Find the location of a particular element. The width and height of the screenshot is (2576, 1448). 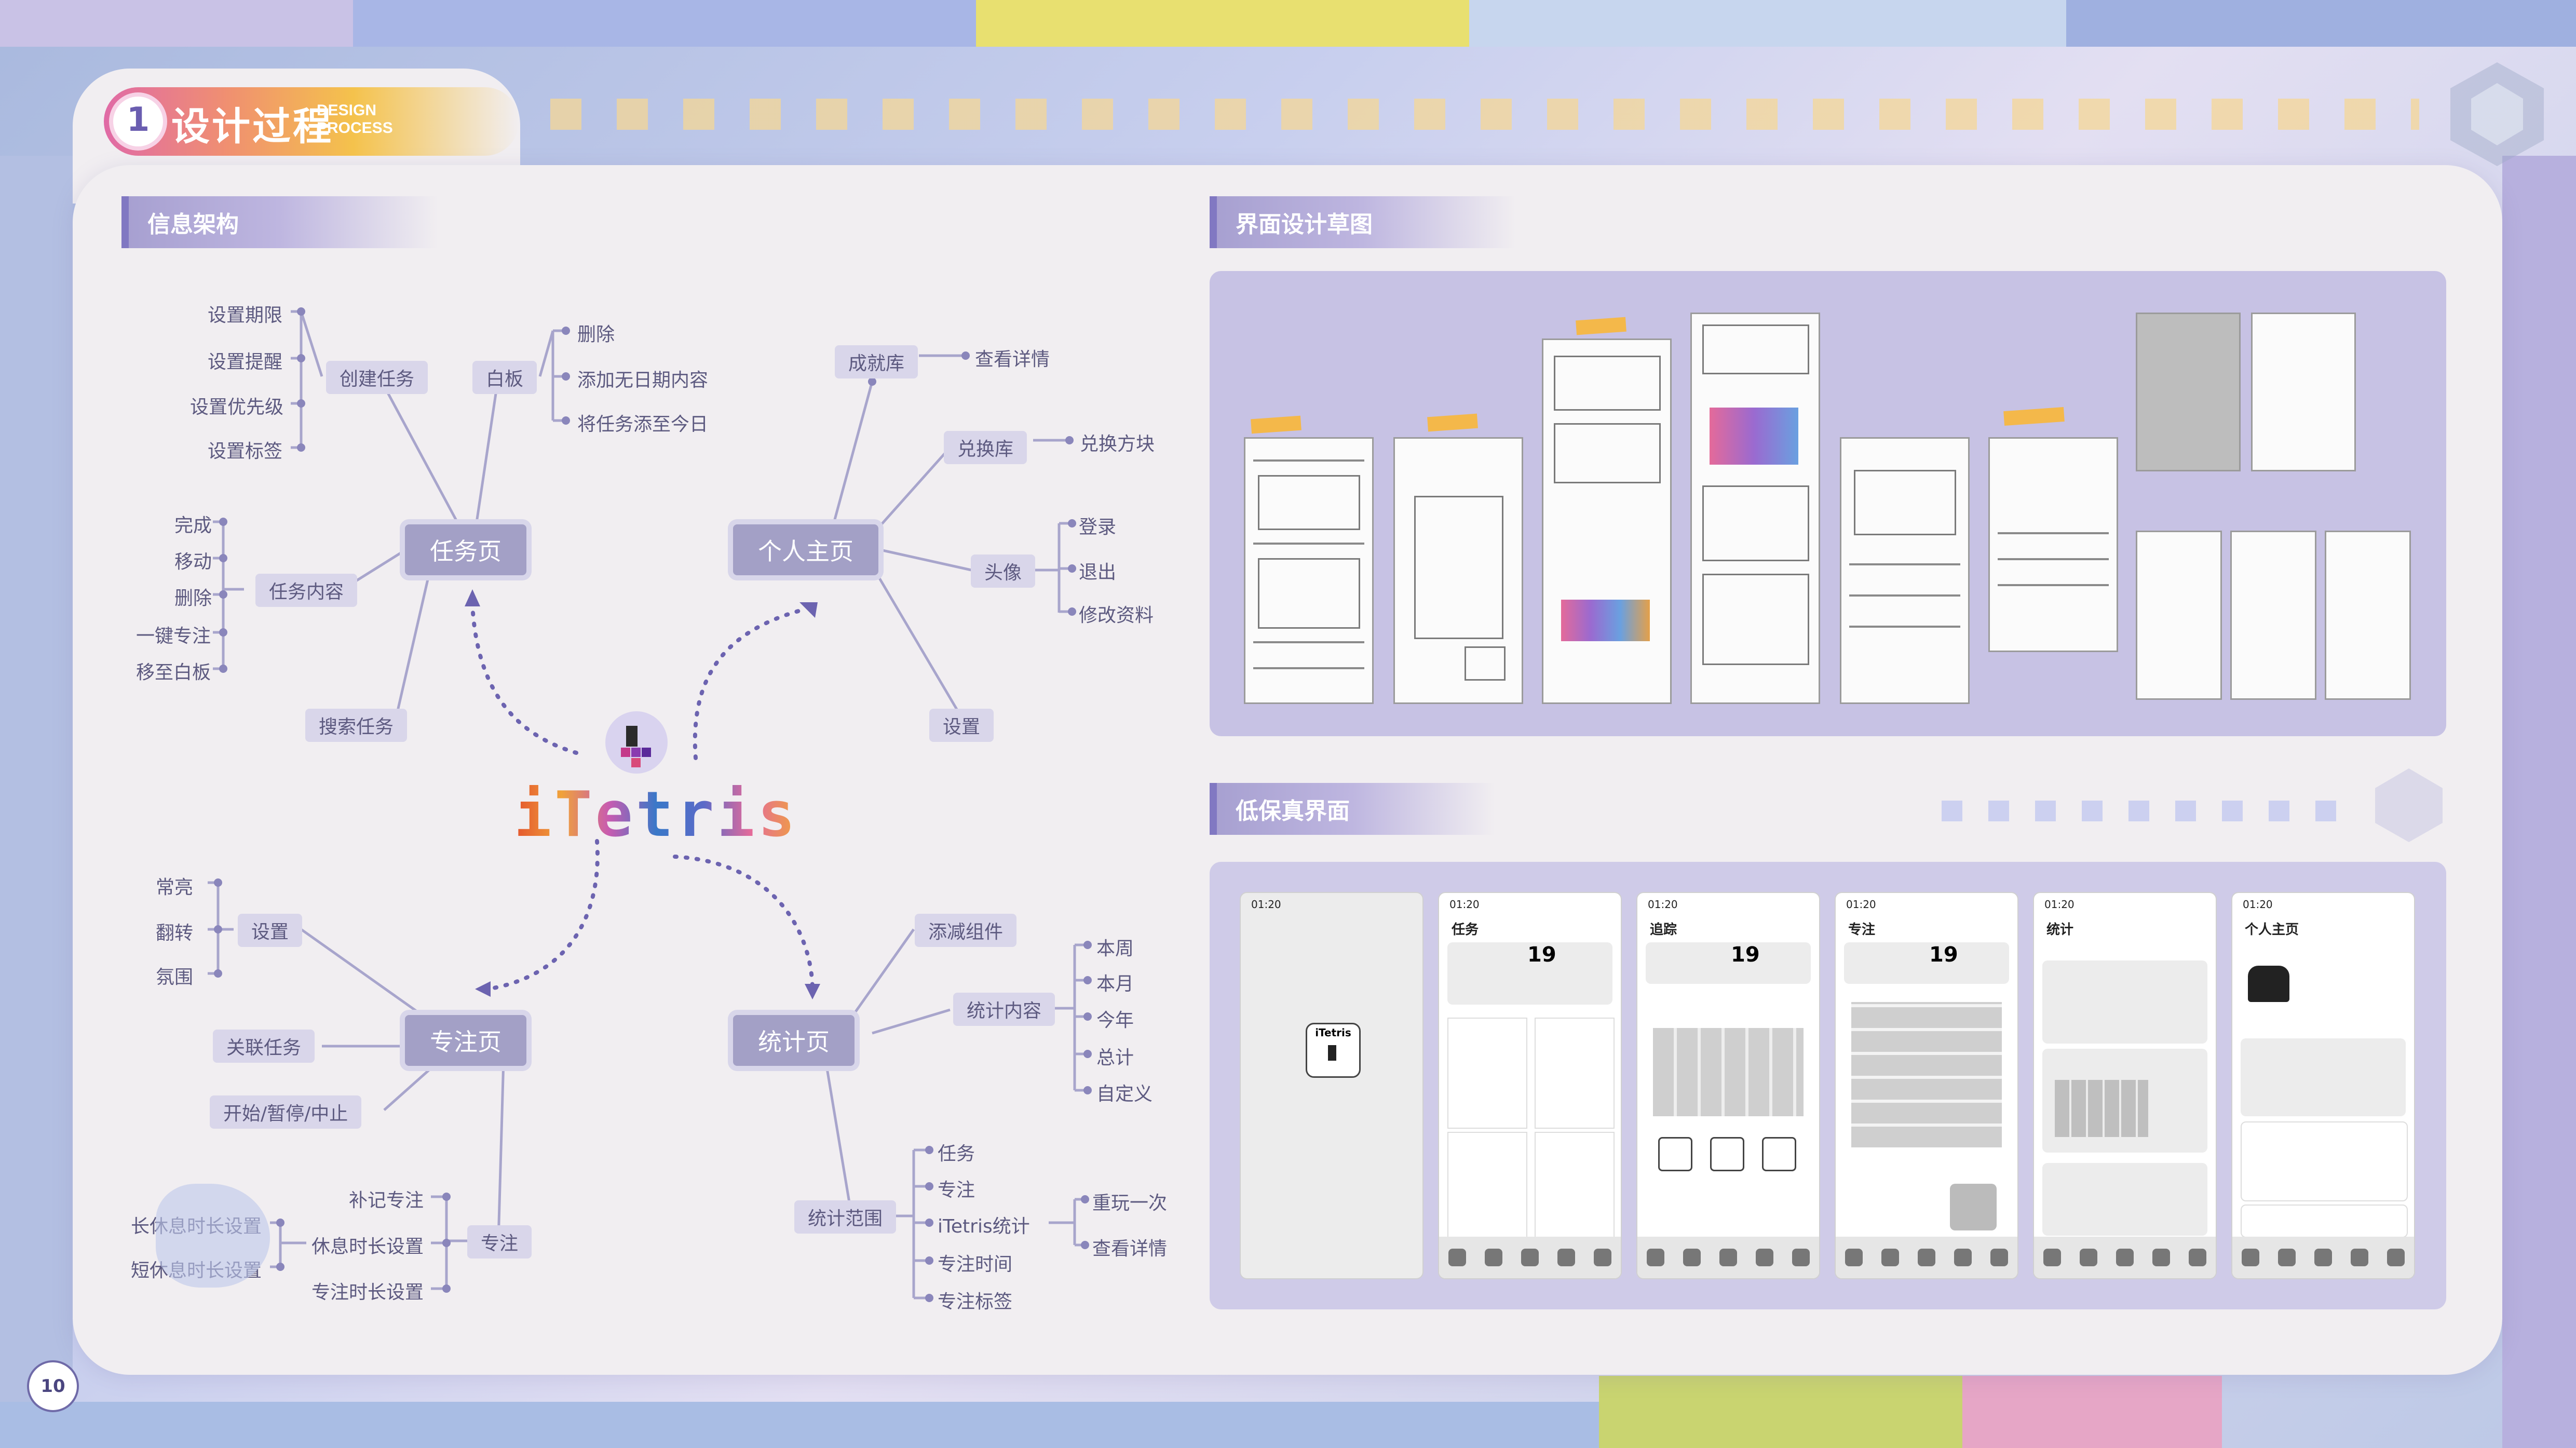

node-set-reminder: 设置提醒 is located at coordinates (245, 362).